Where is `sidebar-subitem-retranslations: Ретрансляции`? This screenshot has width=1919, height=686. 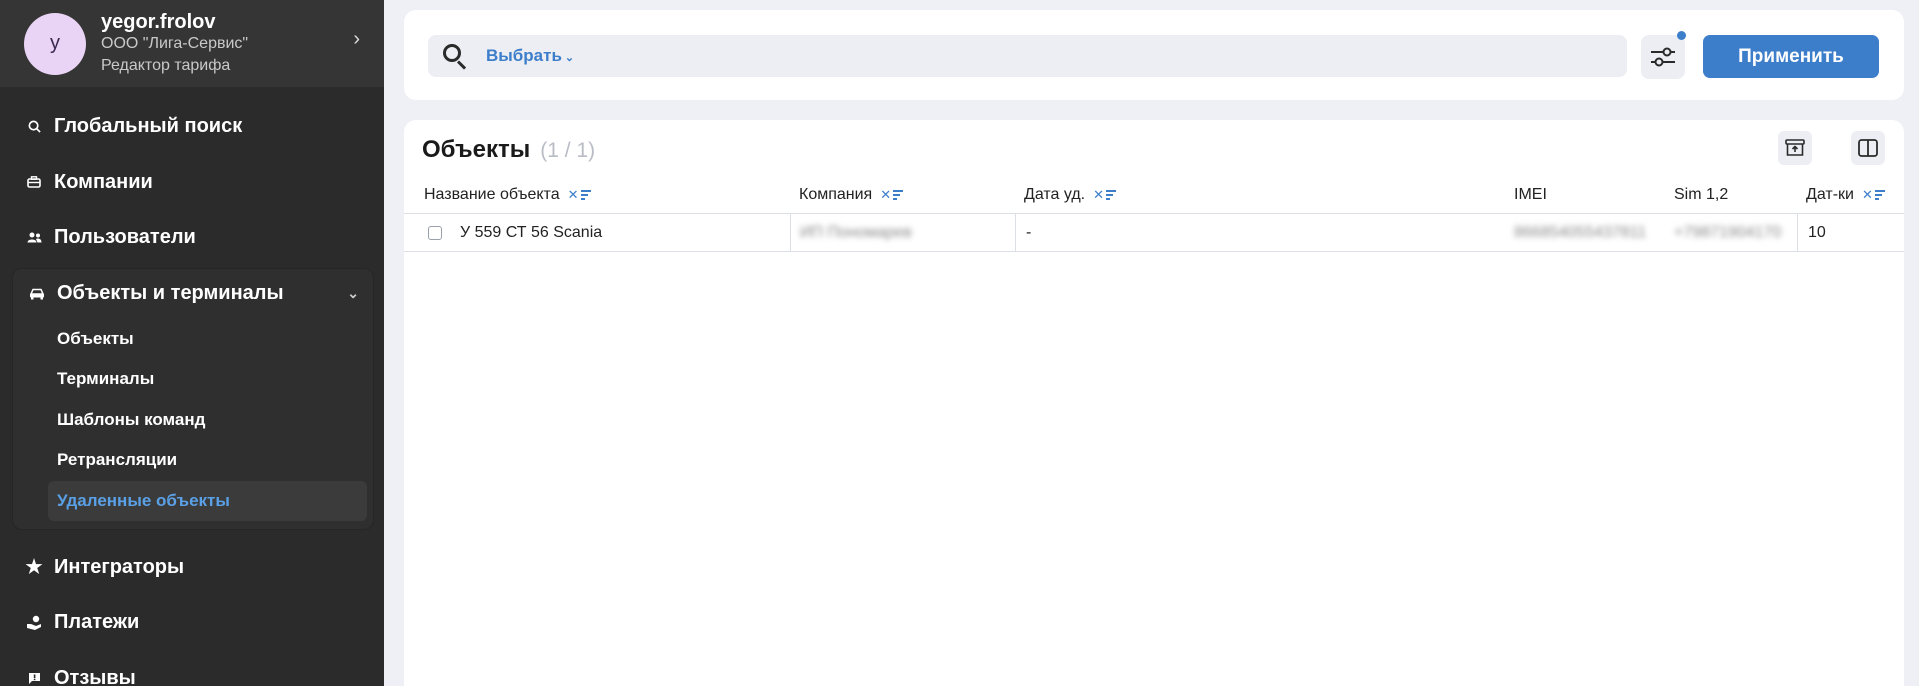 sidebar-subitem-retranslations: Ретрансляции is located at coordinates (193, 460).